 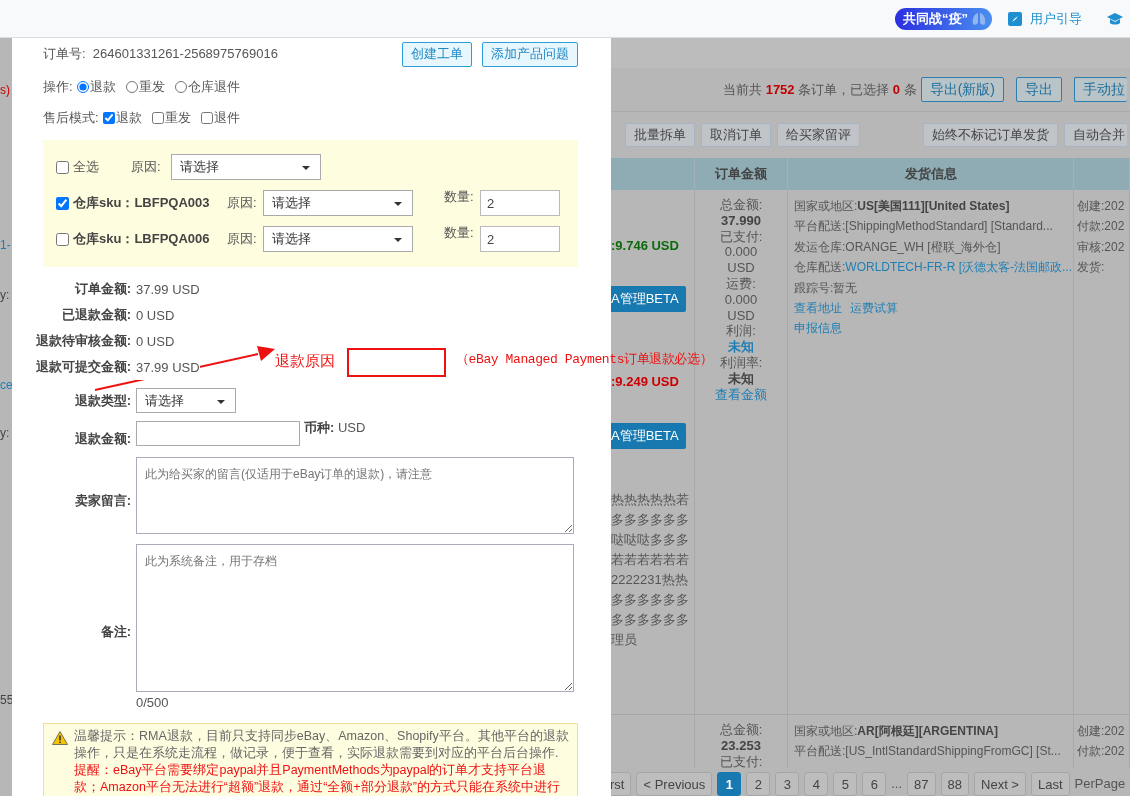 I want to click on action-button: 取消订单, so click(x=736, y=135).